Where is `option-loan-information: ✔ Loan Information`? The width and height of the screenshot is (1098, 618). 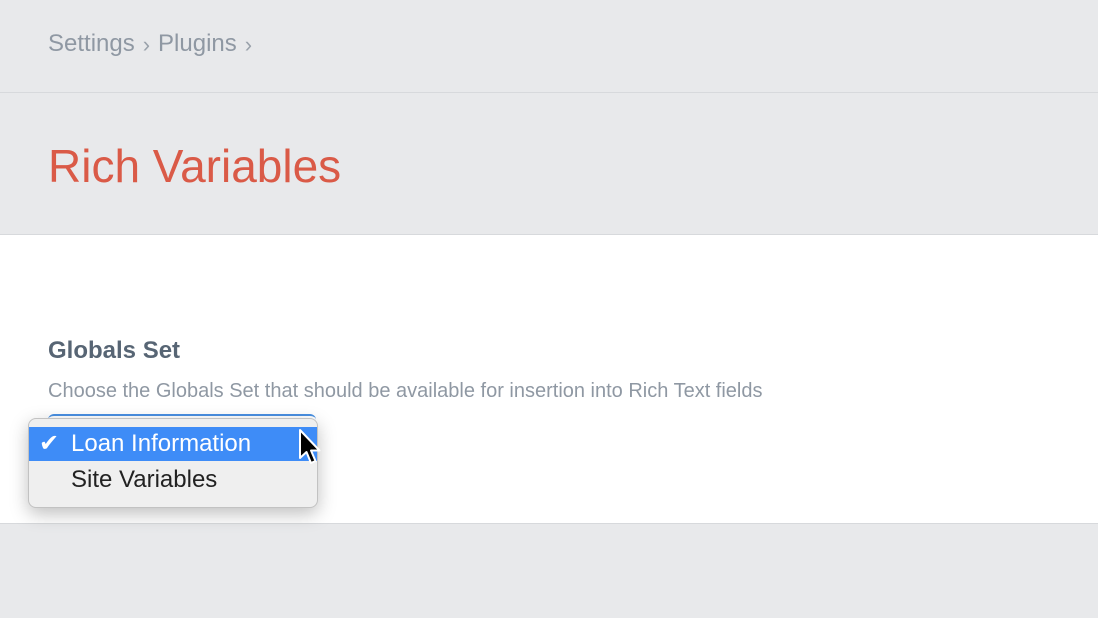
option-loan-information: ✔ Loan Information is located at coordinates (173, 444).